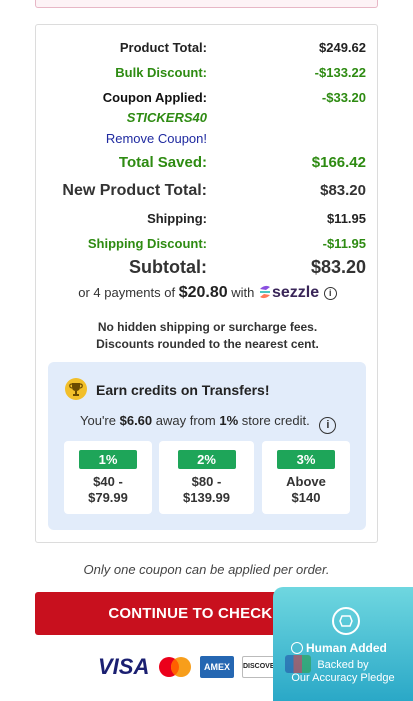  I want to click on mastercard-icon, so click(175, 667).